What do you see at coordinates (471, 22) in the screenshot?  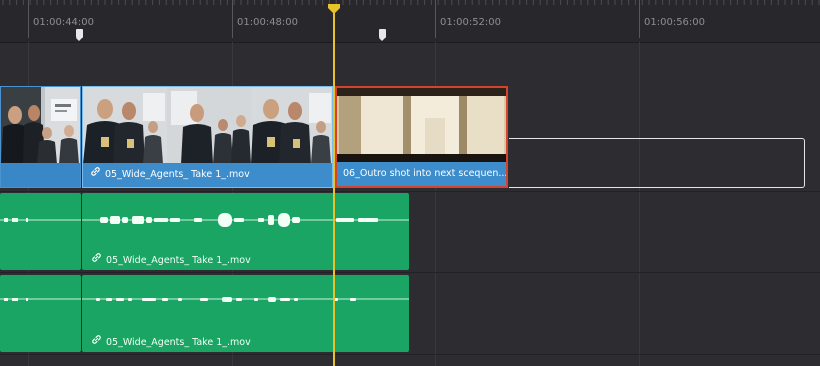 I see `timecode-label: 01:00:52:00` at bounding box center [471, 22].